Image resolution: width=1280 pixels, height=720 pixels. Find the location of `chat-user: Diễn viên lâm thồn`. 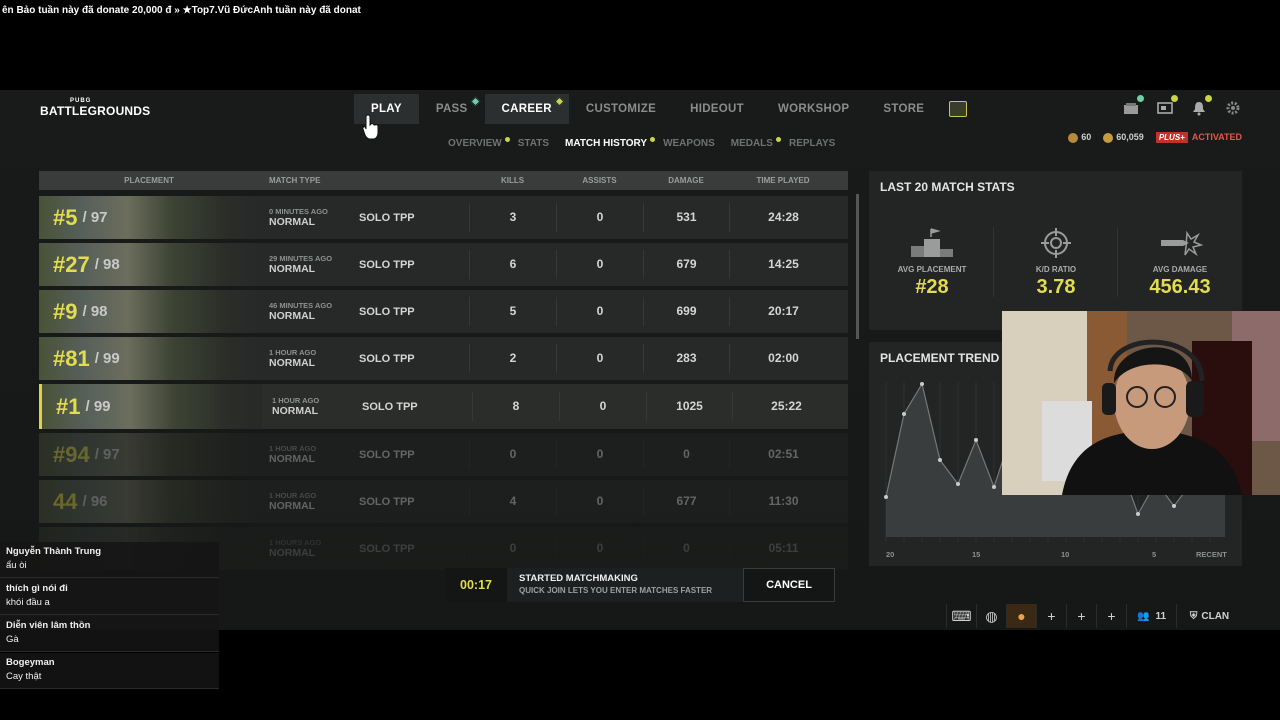

chat-user: Diễn viên lâm thồn is located at coordinates (48, 625).